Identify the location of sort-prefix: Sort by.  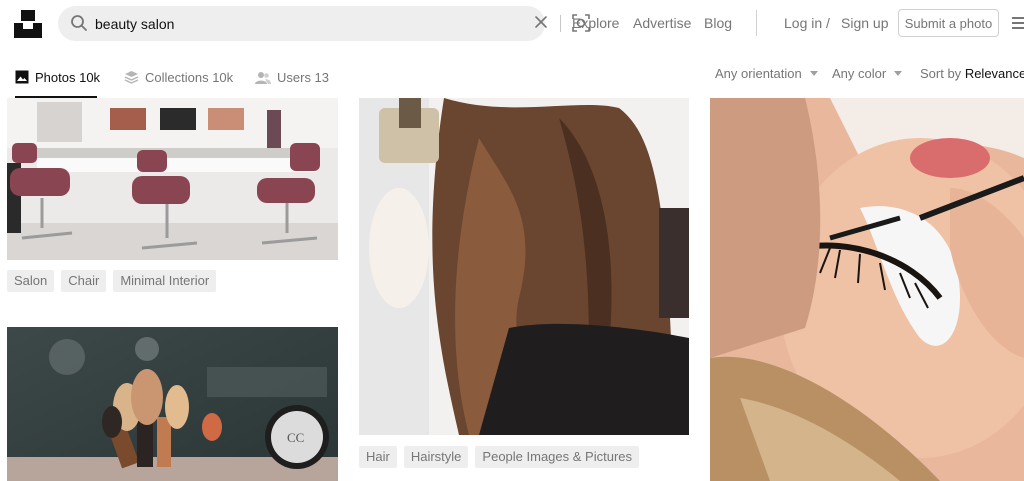
(941, 73).